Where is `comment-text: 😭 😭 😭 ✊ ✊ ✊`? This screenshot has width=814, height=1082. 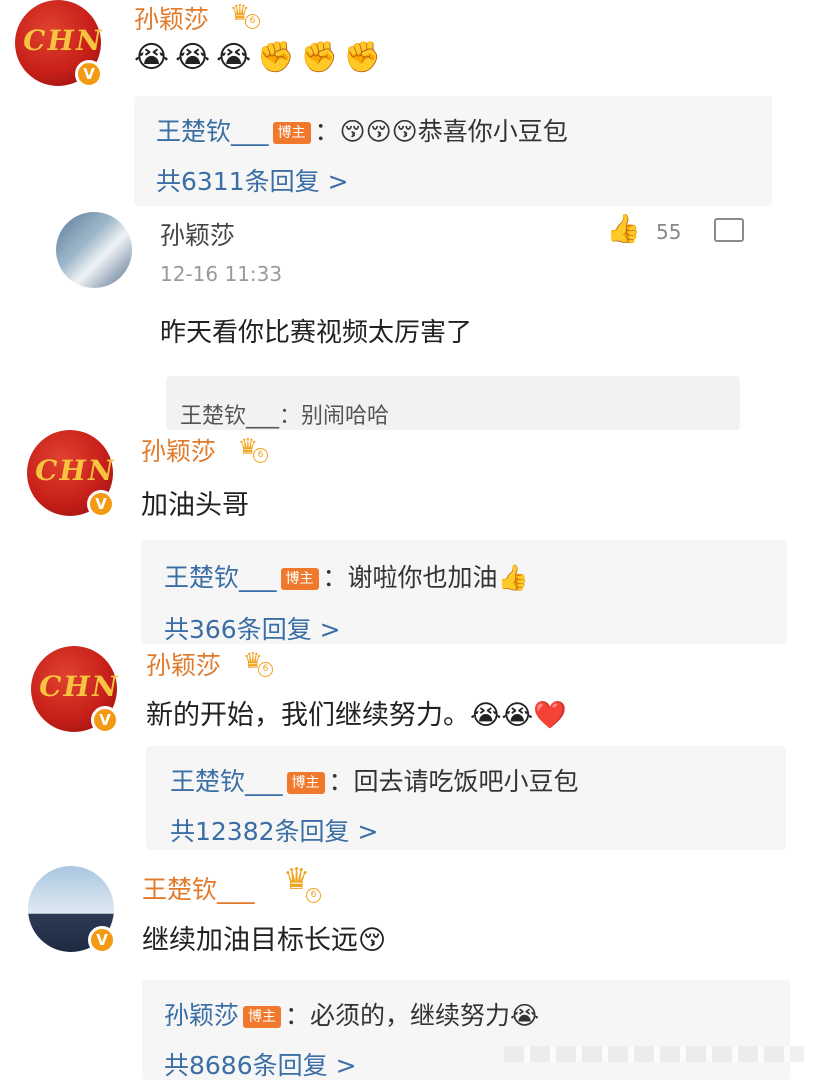 comment-text: 😭 😭 😭 ✊ ✊ ✊ is located at coordinates (260, 57).